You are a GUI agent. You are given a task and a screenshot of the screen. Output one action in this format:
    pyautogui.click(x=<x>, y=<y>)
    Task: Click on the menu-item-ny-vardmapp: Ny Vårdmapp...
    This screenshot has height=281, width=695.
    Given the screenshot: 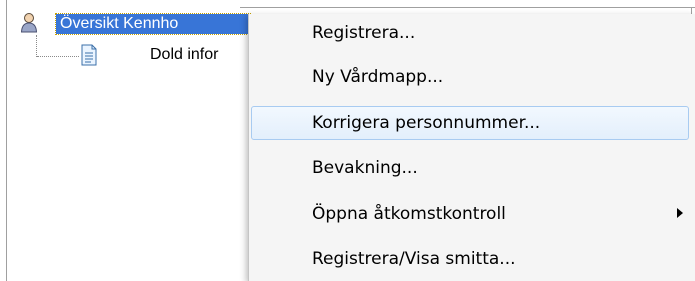 What is the action you would take?
    pyautogui.click(x=471, y=77)
    